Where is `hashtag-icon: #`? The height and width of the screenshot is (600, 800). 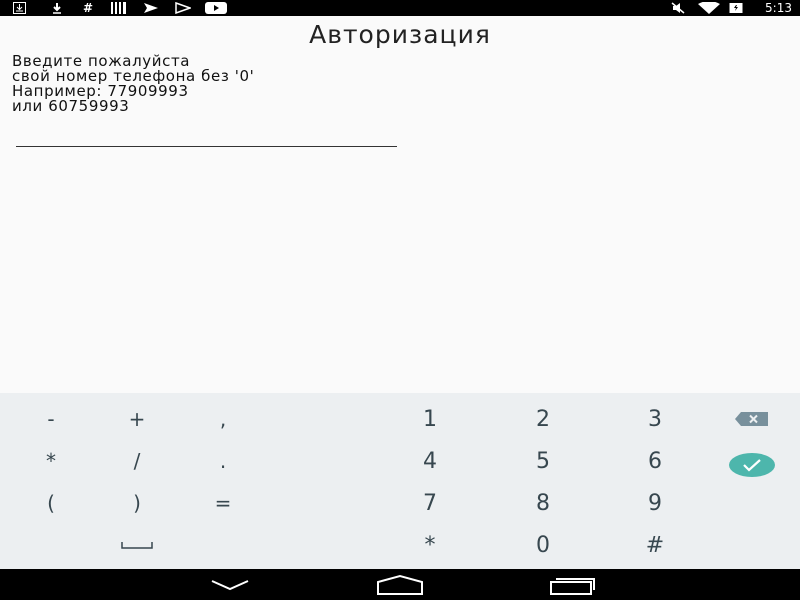
hashtag-icon: # is located at coordinates (88, 8).